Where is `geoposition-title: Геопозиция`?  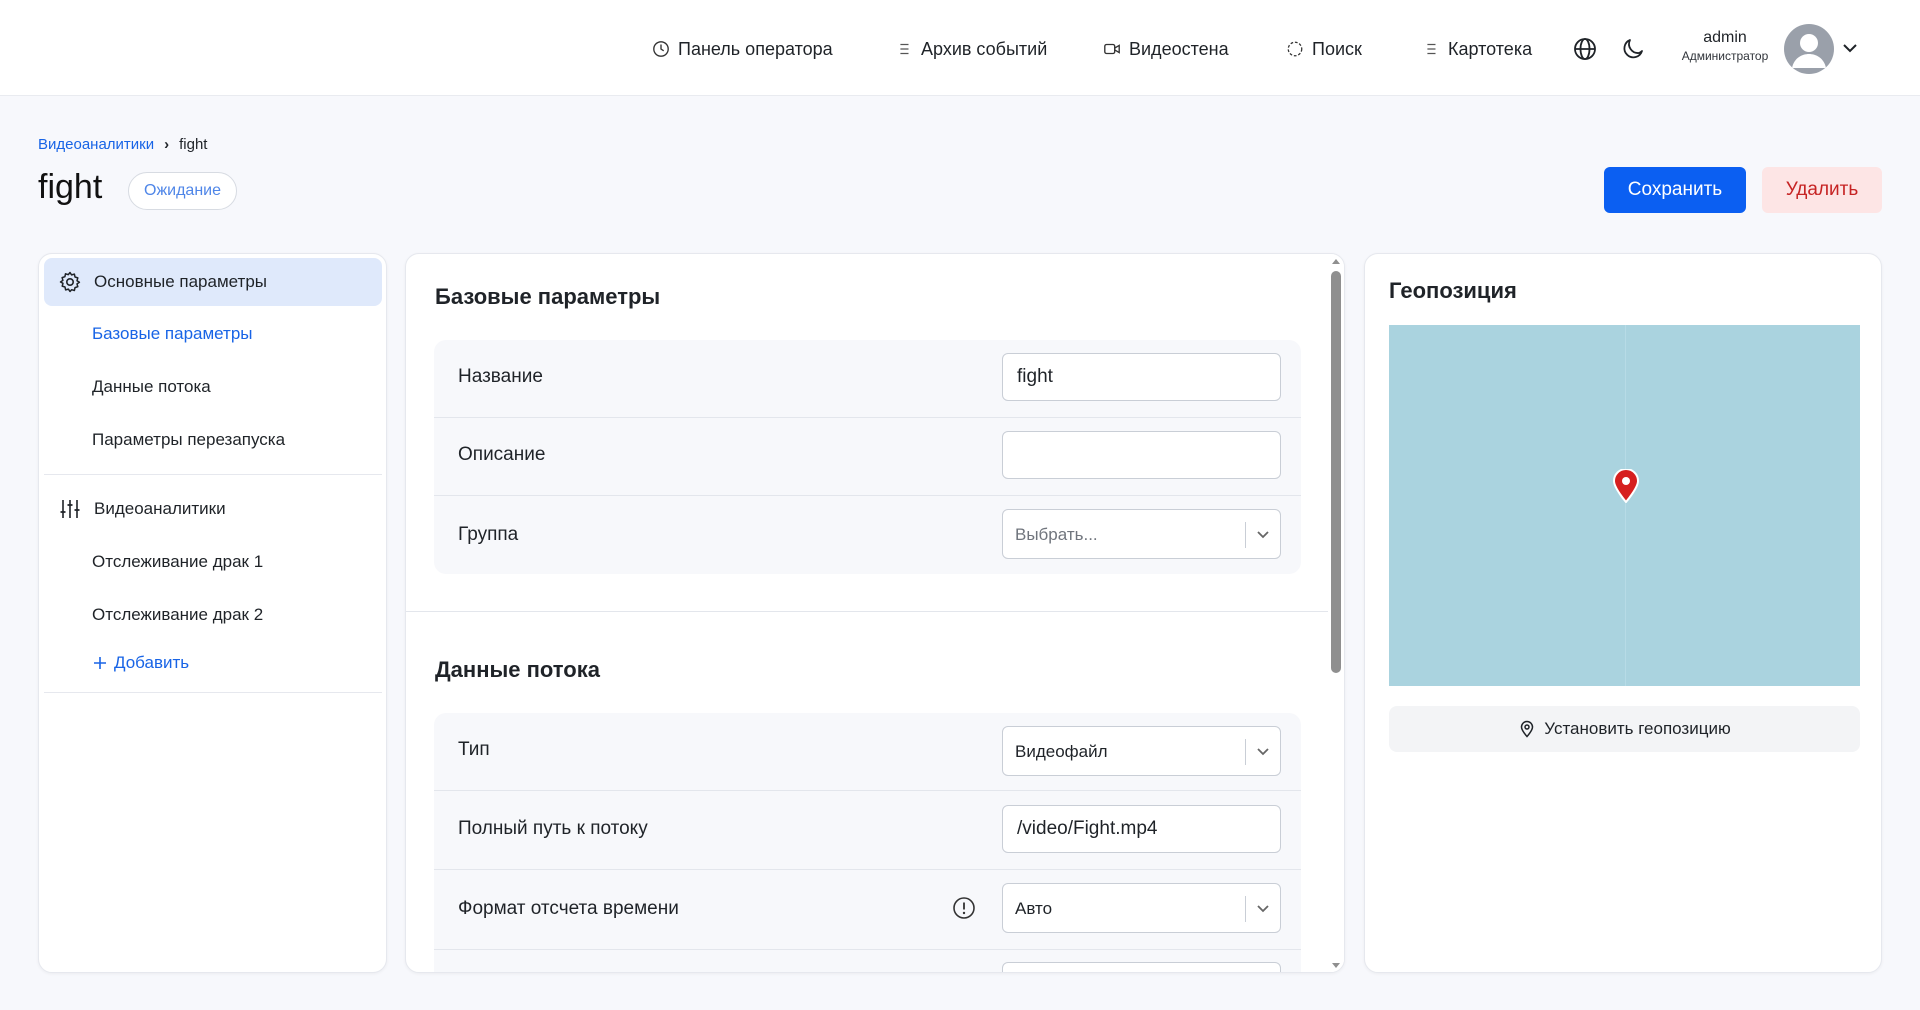 geoposition-title: Геопозиция is located at coordinates (1453, 290).